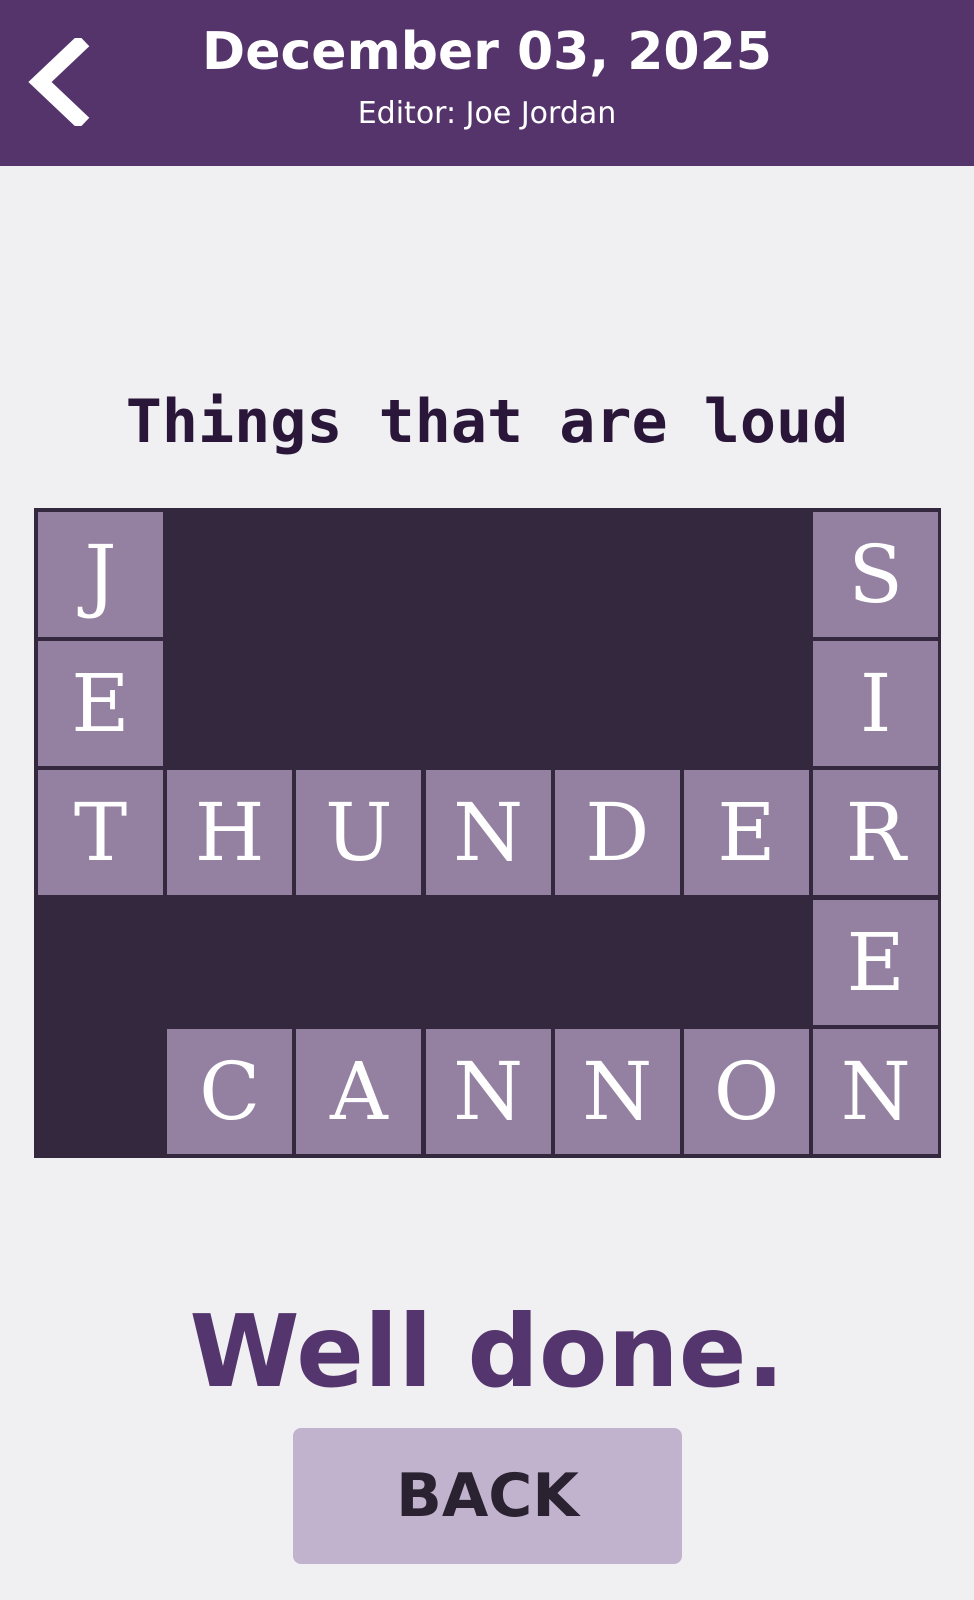 The image size is (974, 1600). What do you see at coordinates (746, 1091) in the screenshot?
I see `grid-tile: O` at bounding box center [746, 1091].